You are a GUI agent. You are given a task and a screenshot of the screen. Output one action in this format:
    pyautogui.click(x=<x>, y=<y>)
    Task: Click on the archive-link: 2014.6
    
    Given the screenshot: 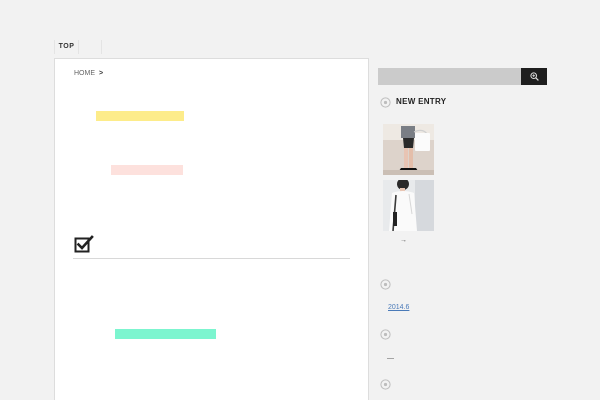 What is the action you would take?
    pyautogui.click(x=398, y=307)
    